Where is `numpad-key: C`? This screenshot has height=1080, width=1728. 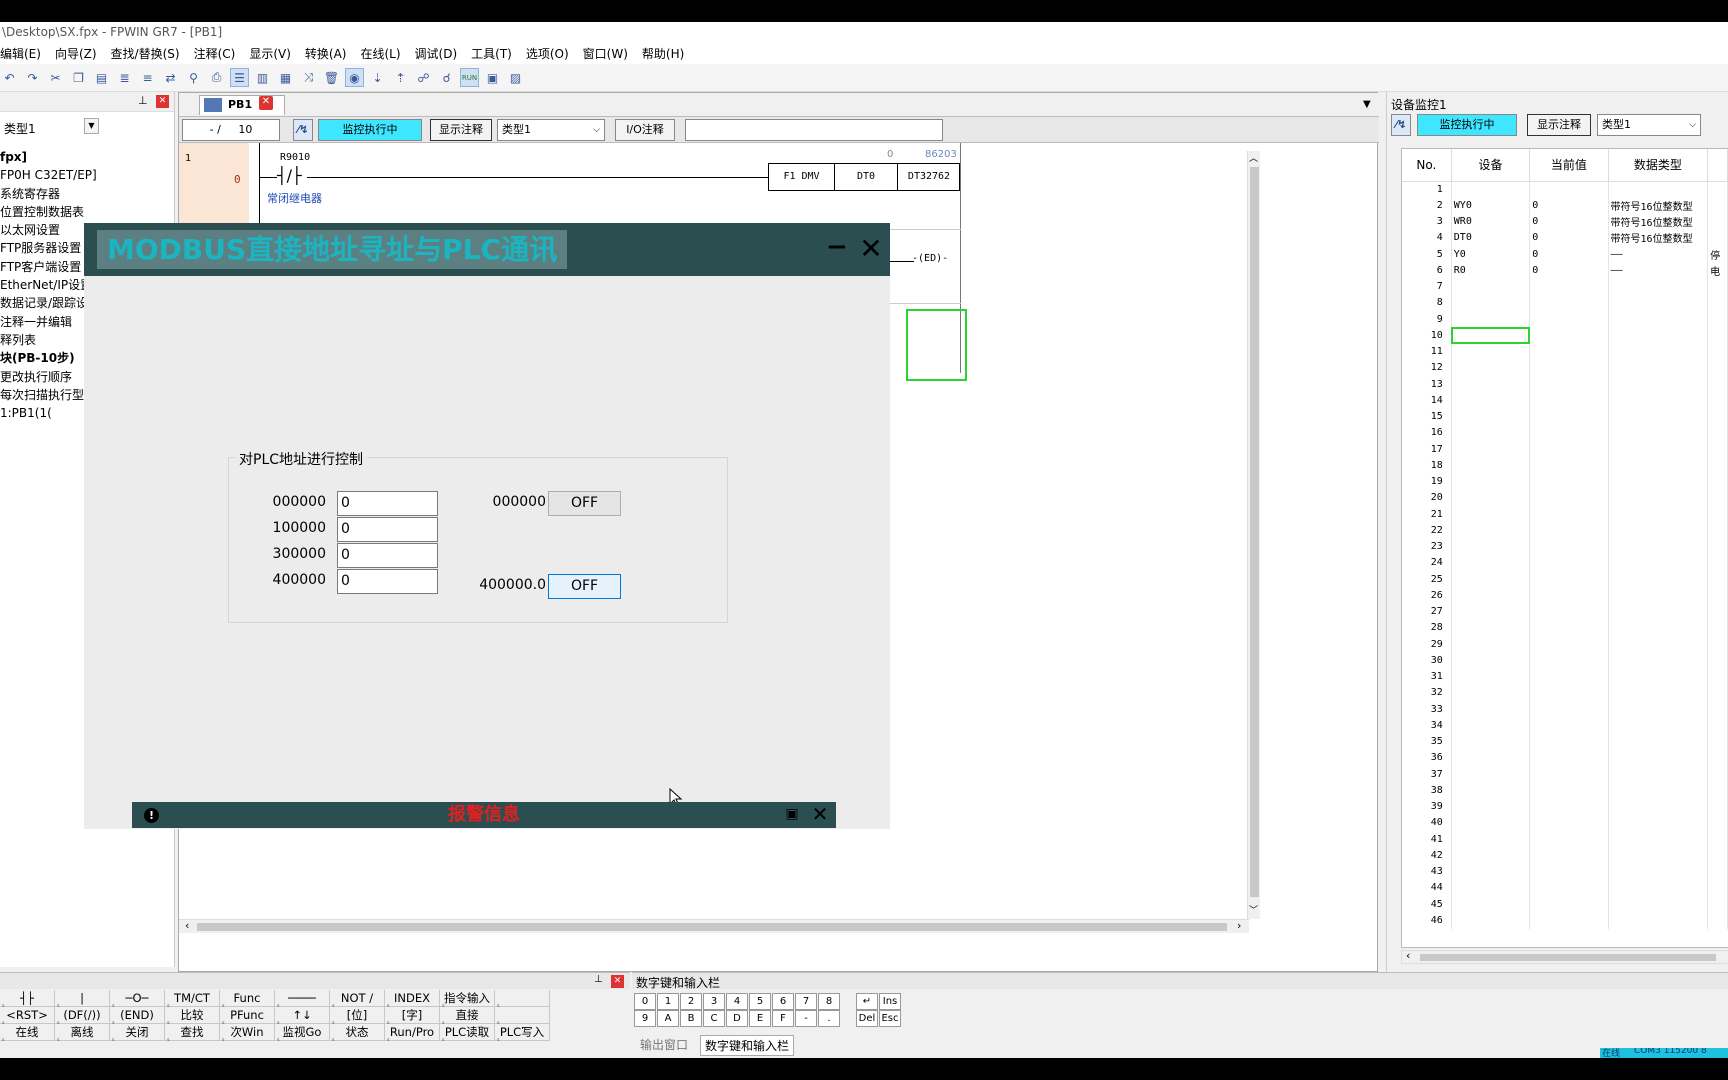
numpad-key: C is located at coordinates (714, 1018).